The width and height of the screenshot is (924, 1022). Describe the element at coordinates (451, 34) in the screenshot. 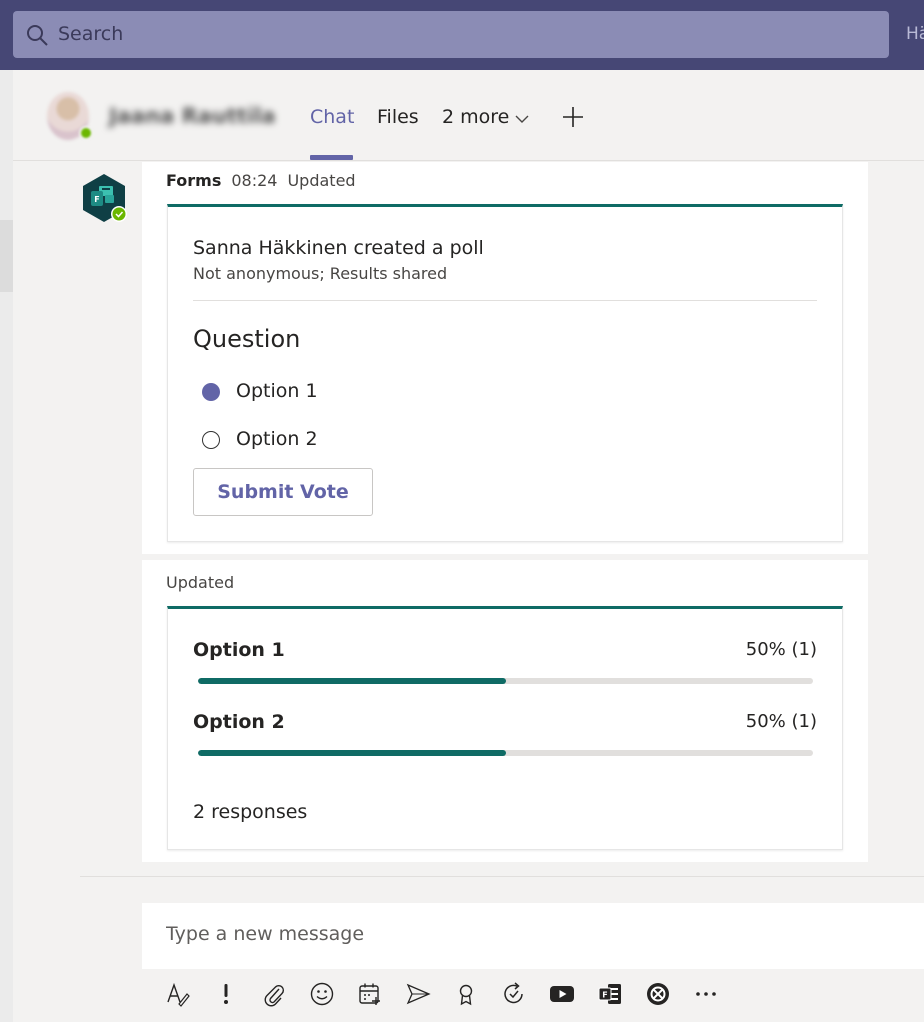

I see `search-box: Search` at that location.